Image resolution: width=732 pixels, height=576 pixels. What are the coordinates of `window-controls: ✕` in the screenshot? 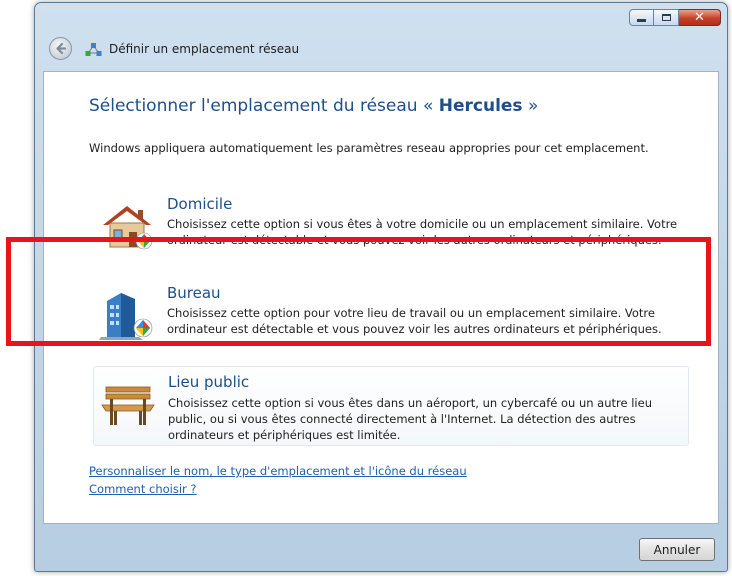 It's located at (675, 17).